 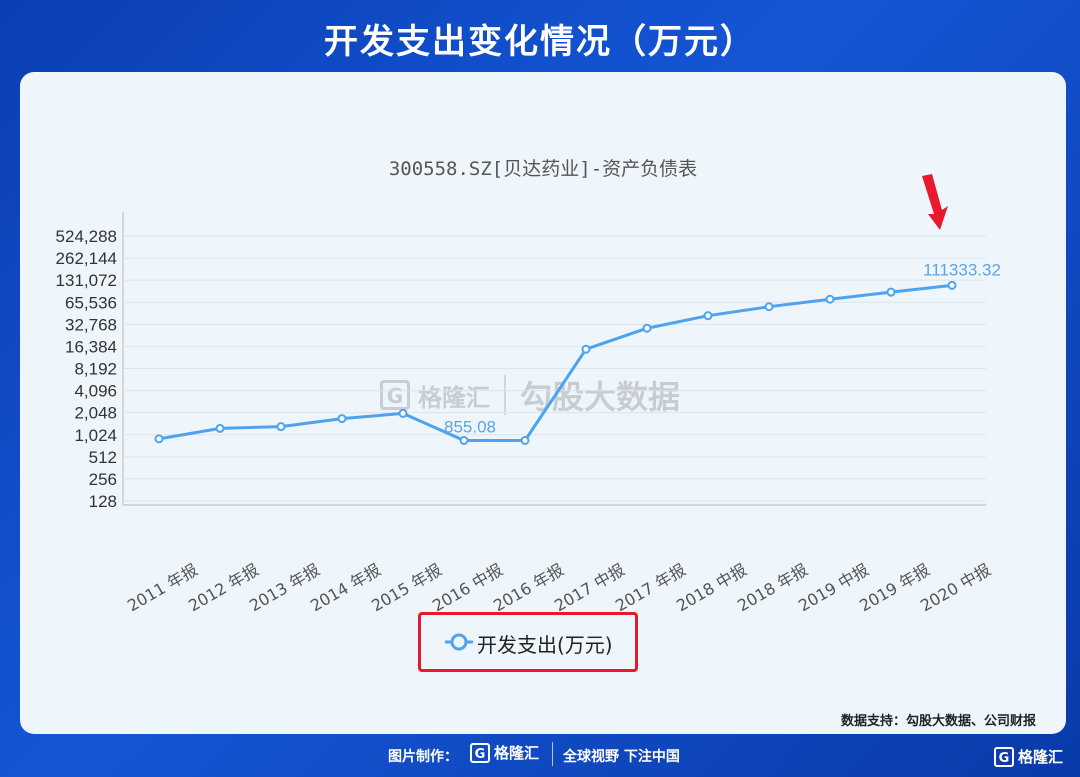 I want to click on footer-label: 图片制作：, so click(x=423, y=757).